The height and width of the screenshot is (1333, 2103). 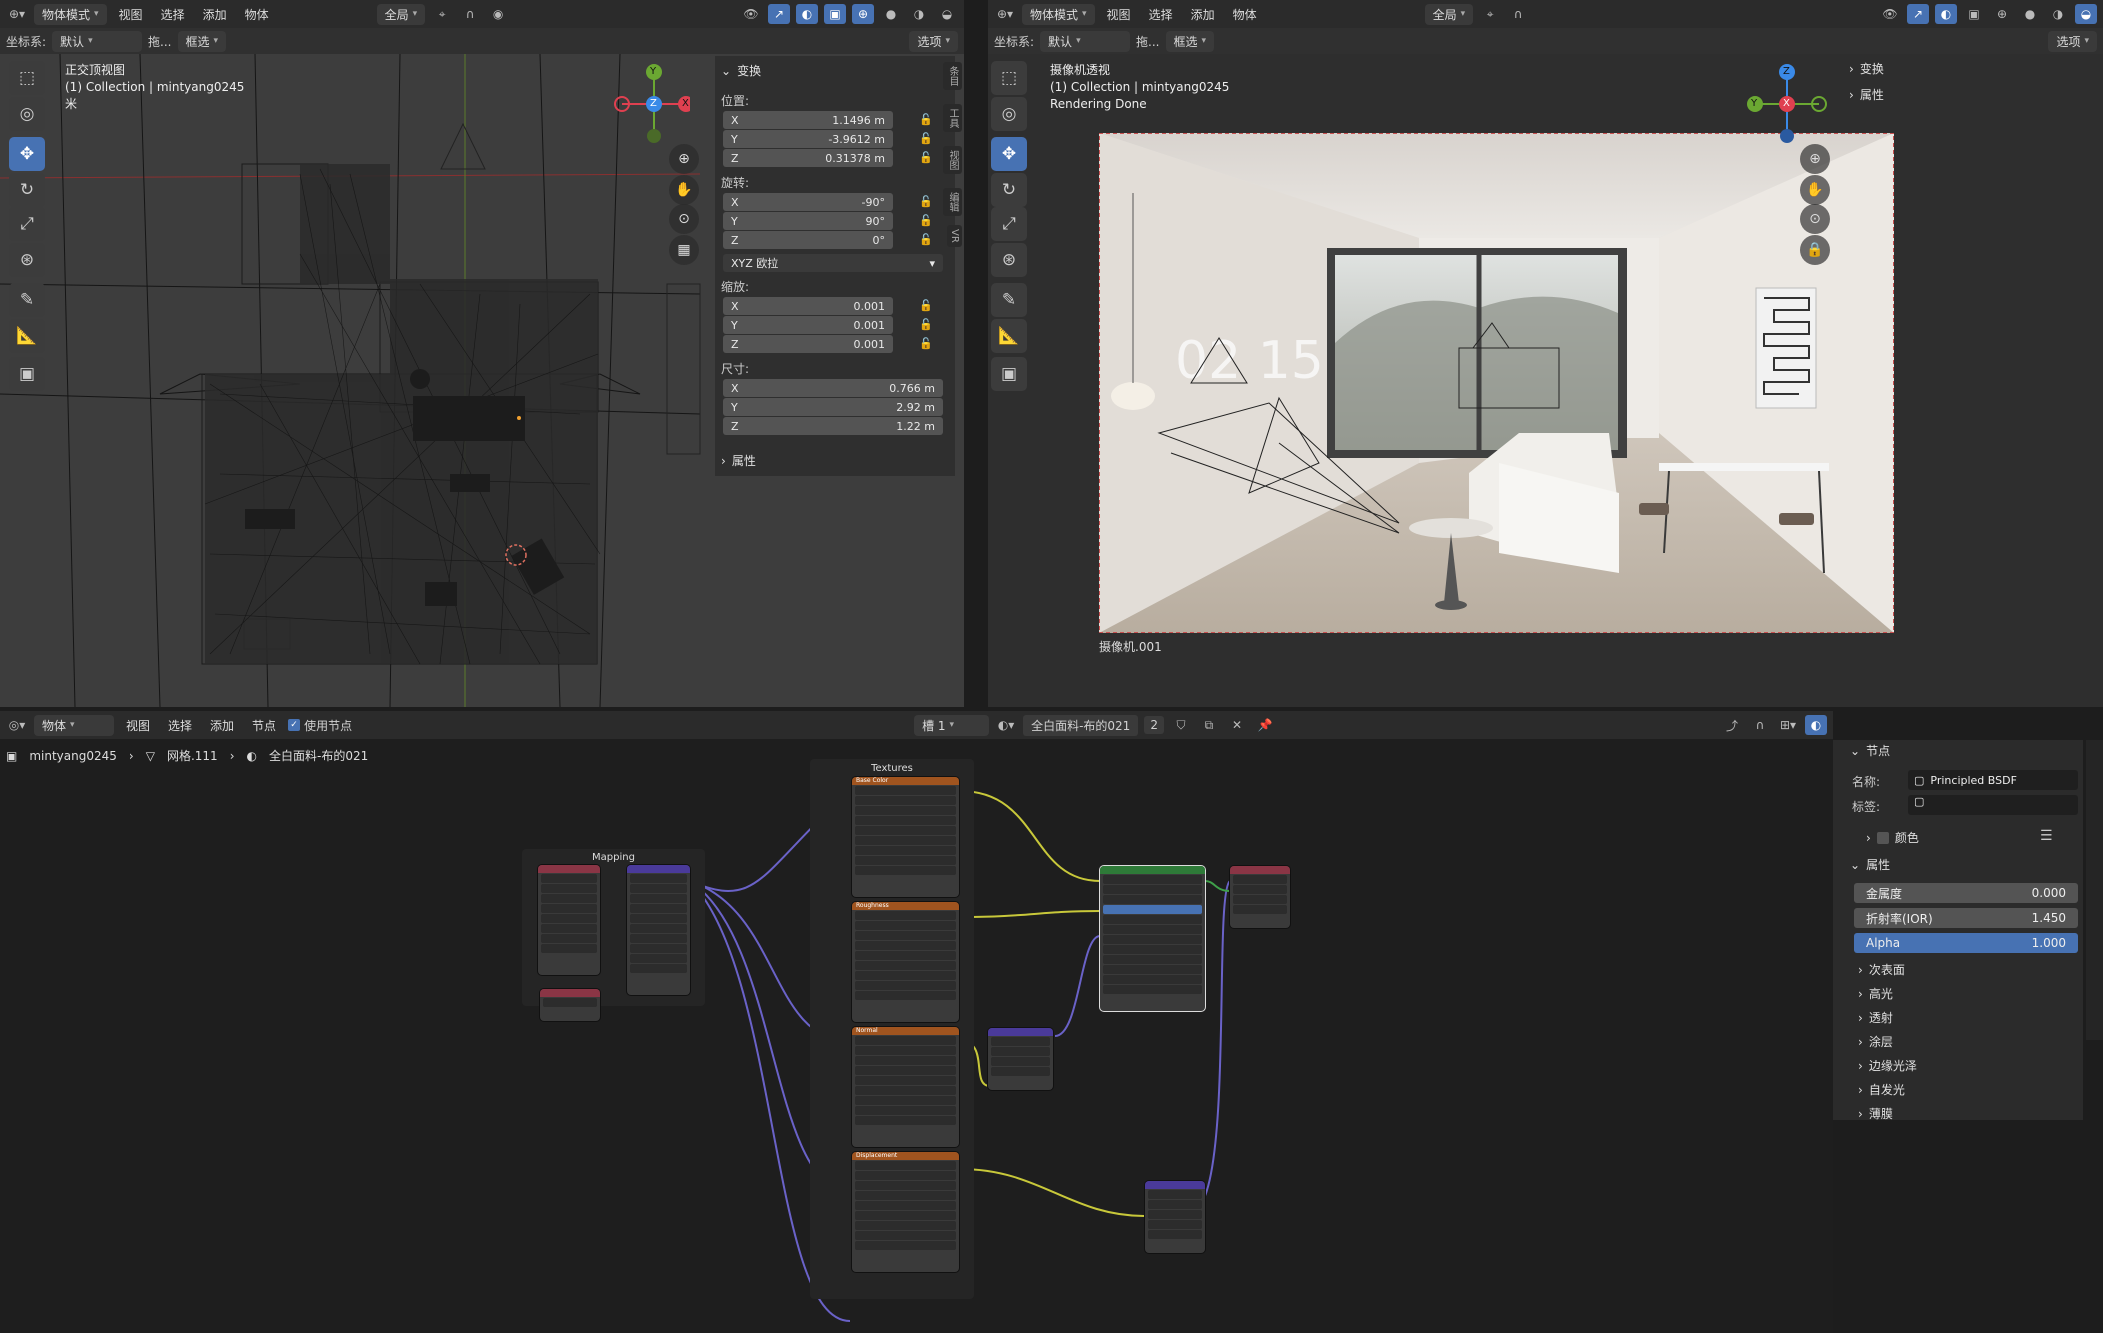 What do you see at coordinates (905, 1087) in the screenshot?
I see `normal-texture-node: Normal` at bounding box center [905, 1087].